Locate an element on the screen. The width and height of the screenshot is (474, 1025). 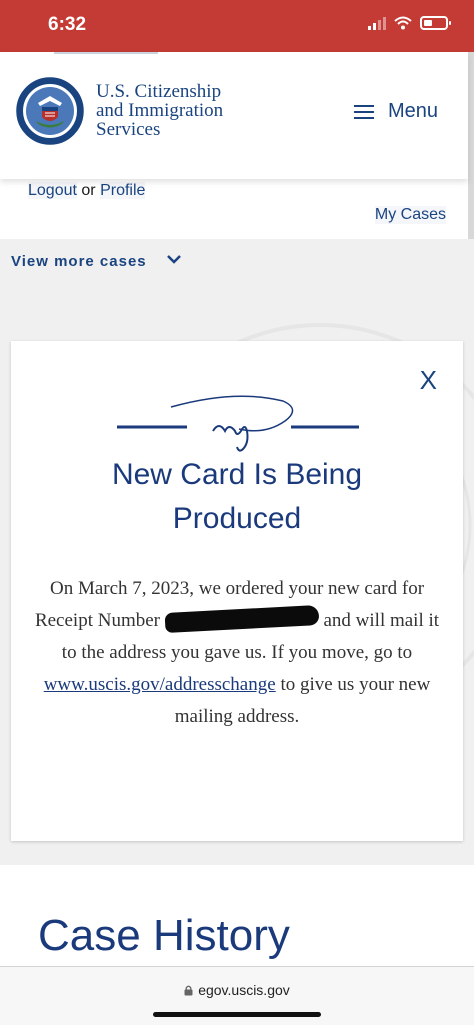
chevron-down-icon is located at coordinates (174, 259).